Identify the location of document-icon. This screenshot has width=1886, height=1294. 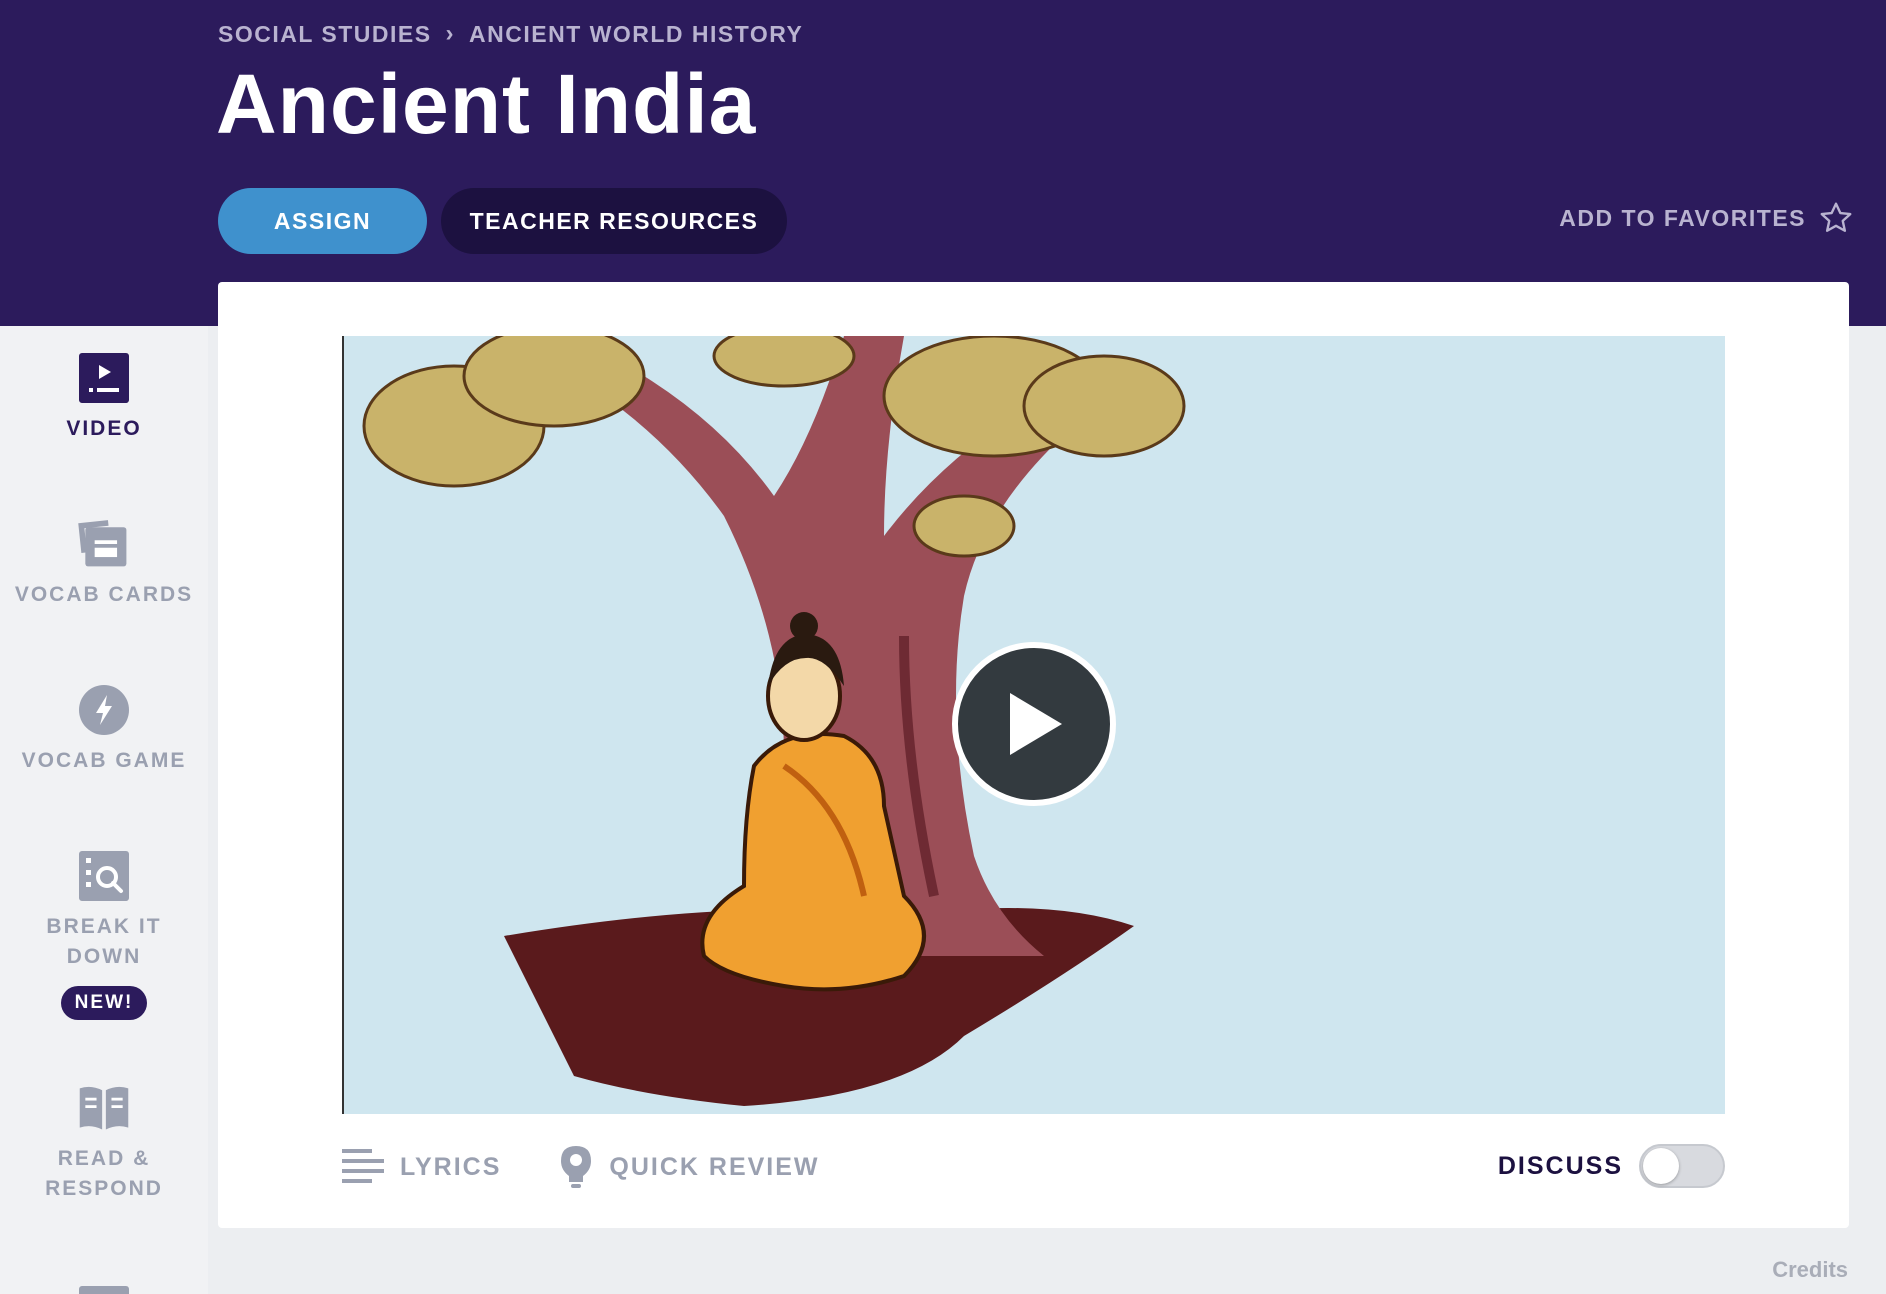
(104, 1283).